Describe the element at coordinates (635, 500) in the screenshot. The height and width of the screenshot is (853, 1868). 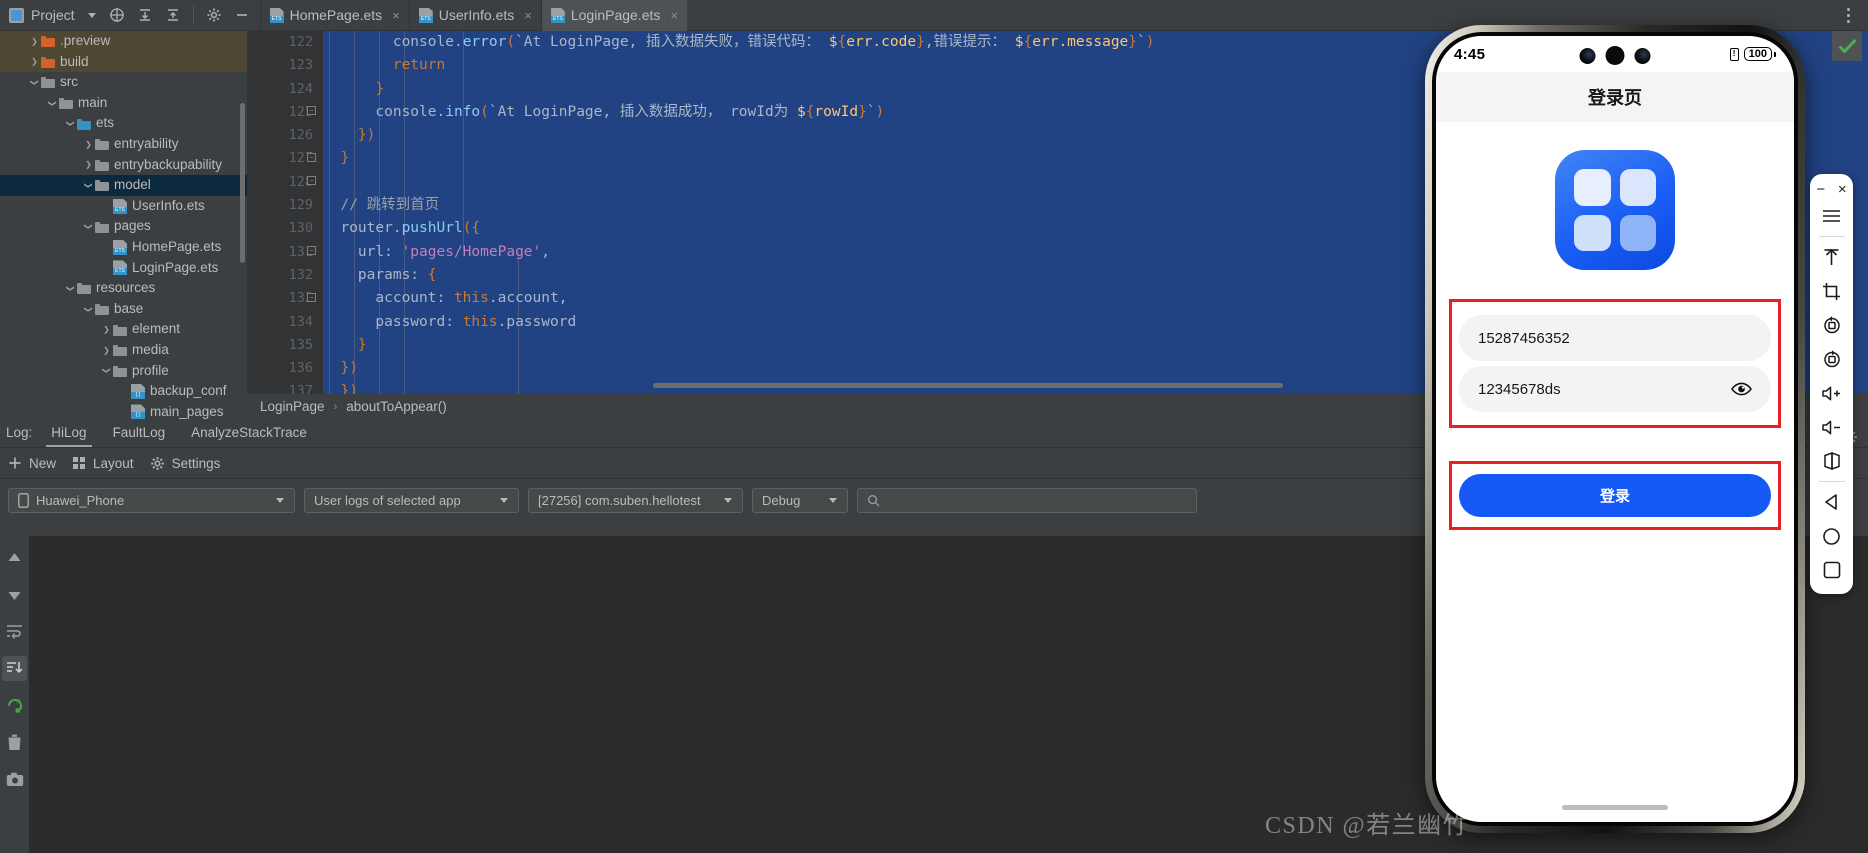
I see `process-selector: [27256] com.suben.hellotest` at that location.